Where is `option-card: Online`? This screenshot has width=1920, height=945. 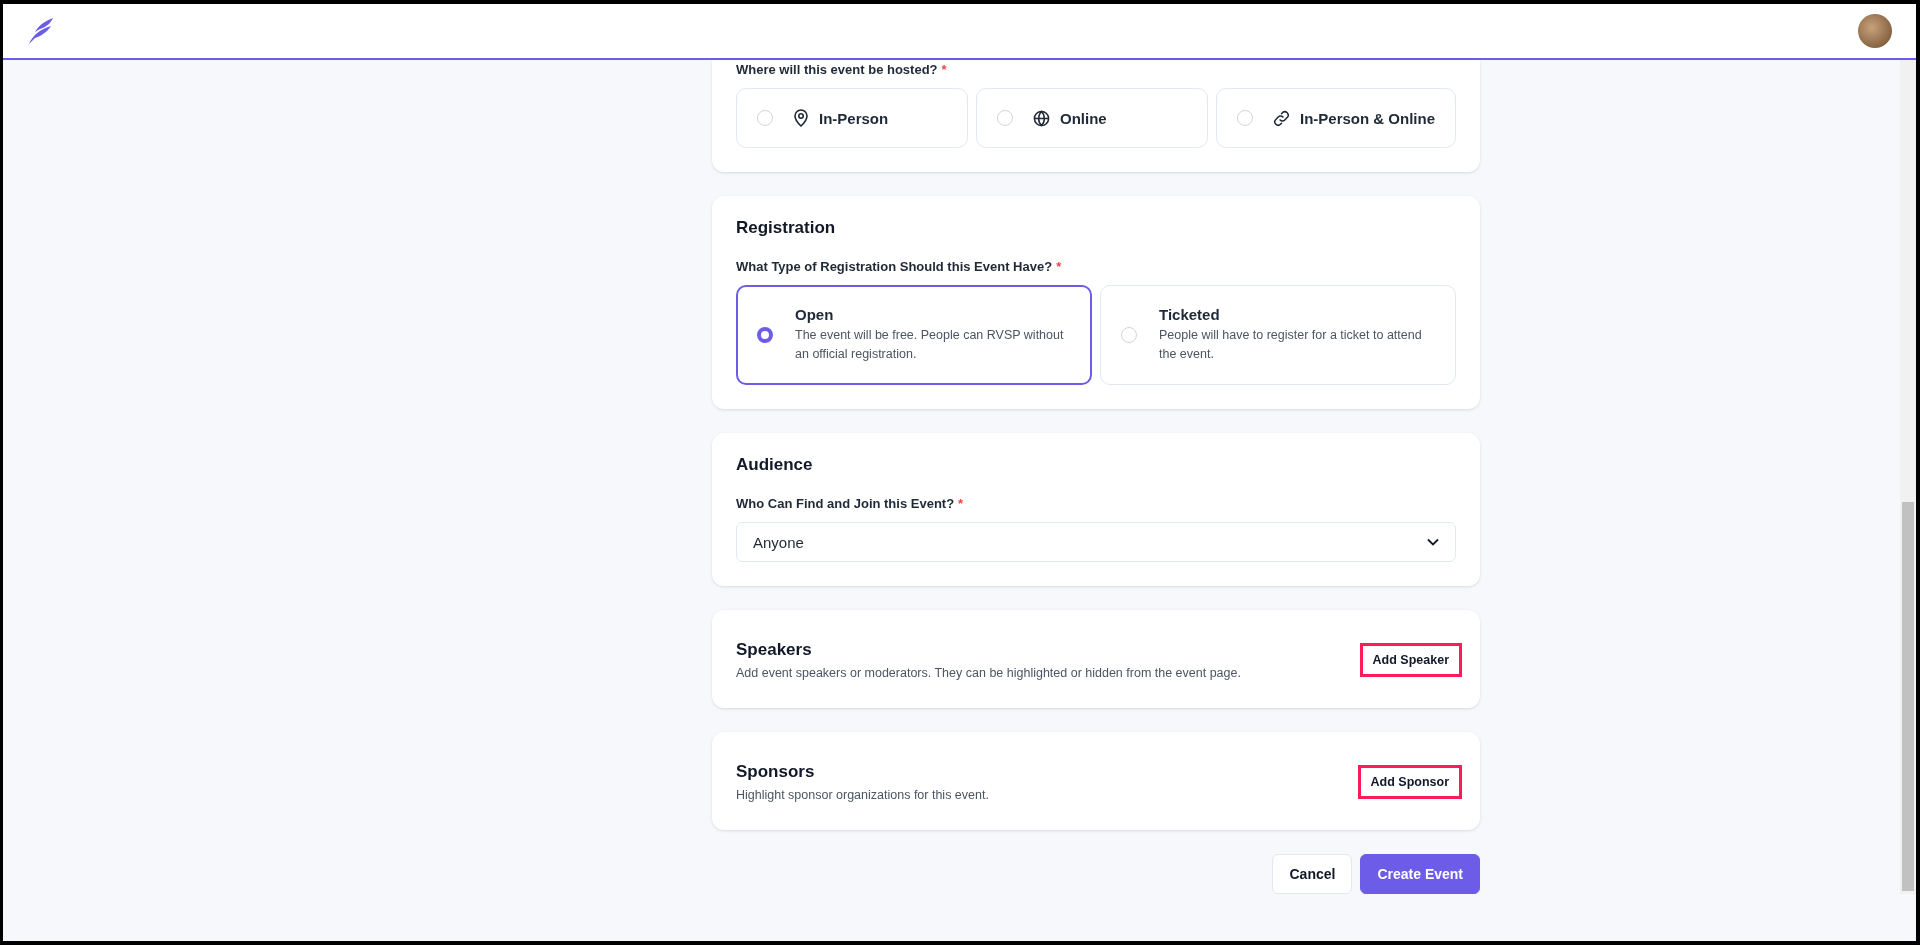 option-card: Online is located at coordinates (1092, 118).